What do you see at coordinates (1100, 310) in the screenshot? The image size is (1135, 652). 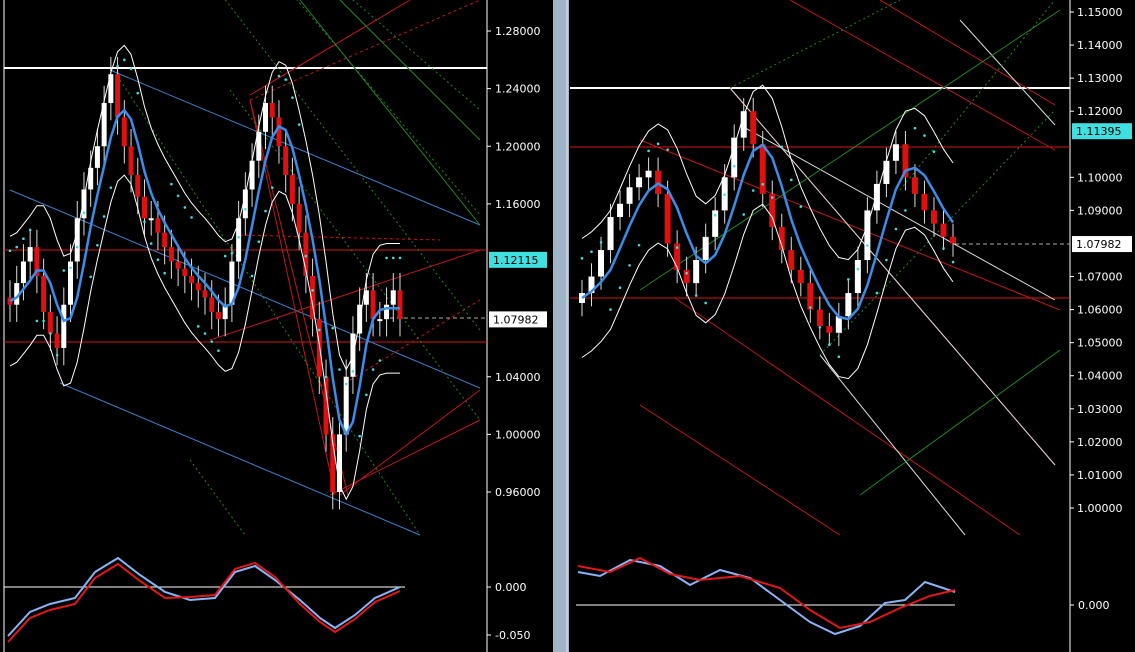 I see `price-tick-label: 1.06000` at bounding box center [1100, 310].